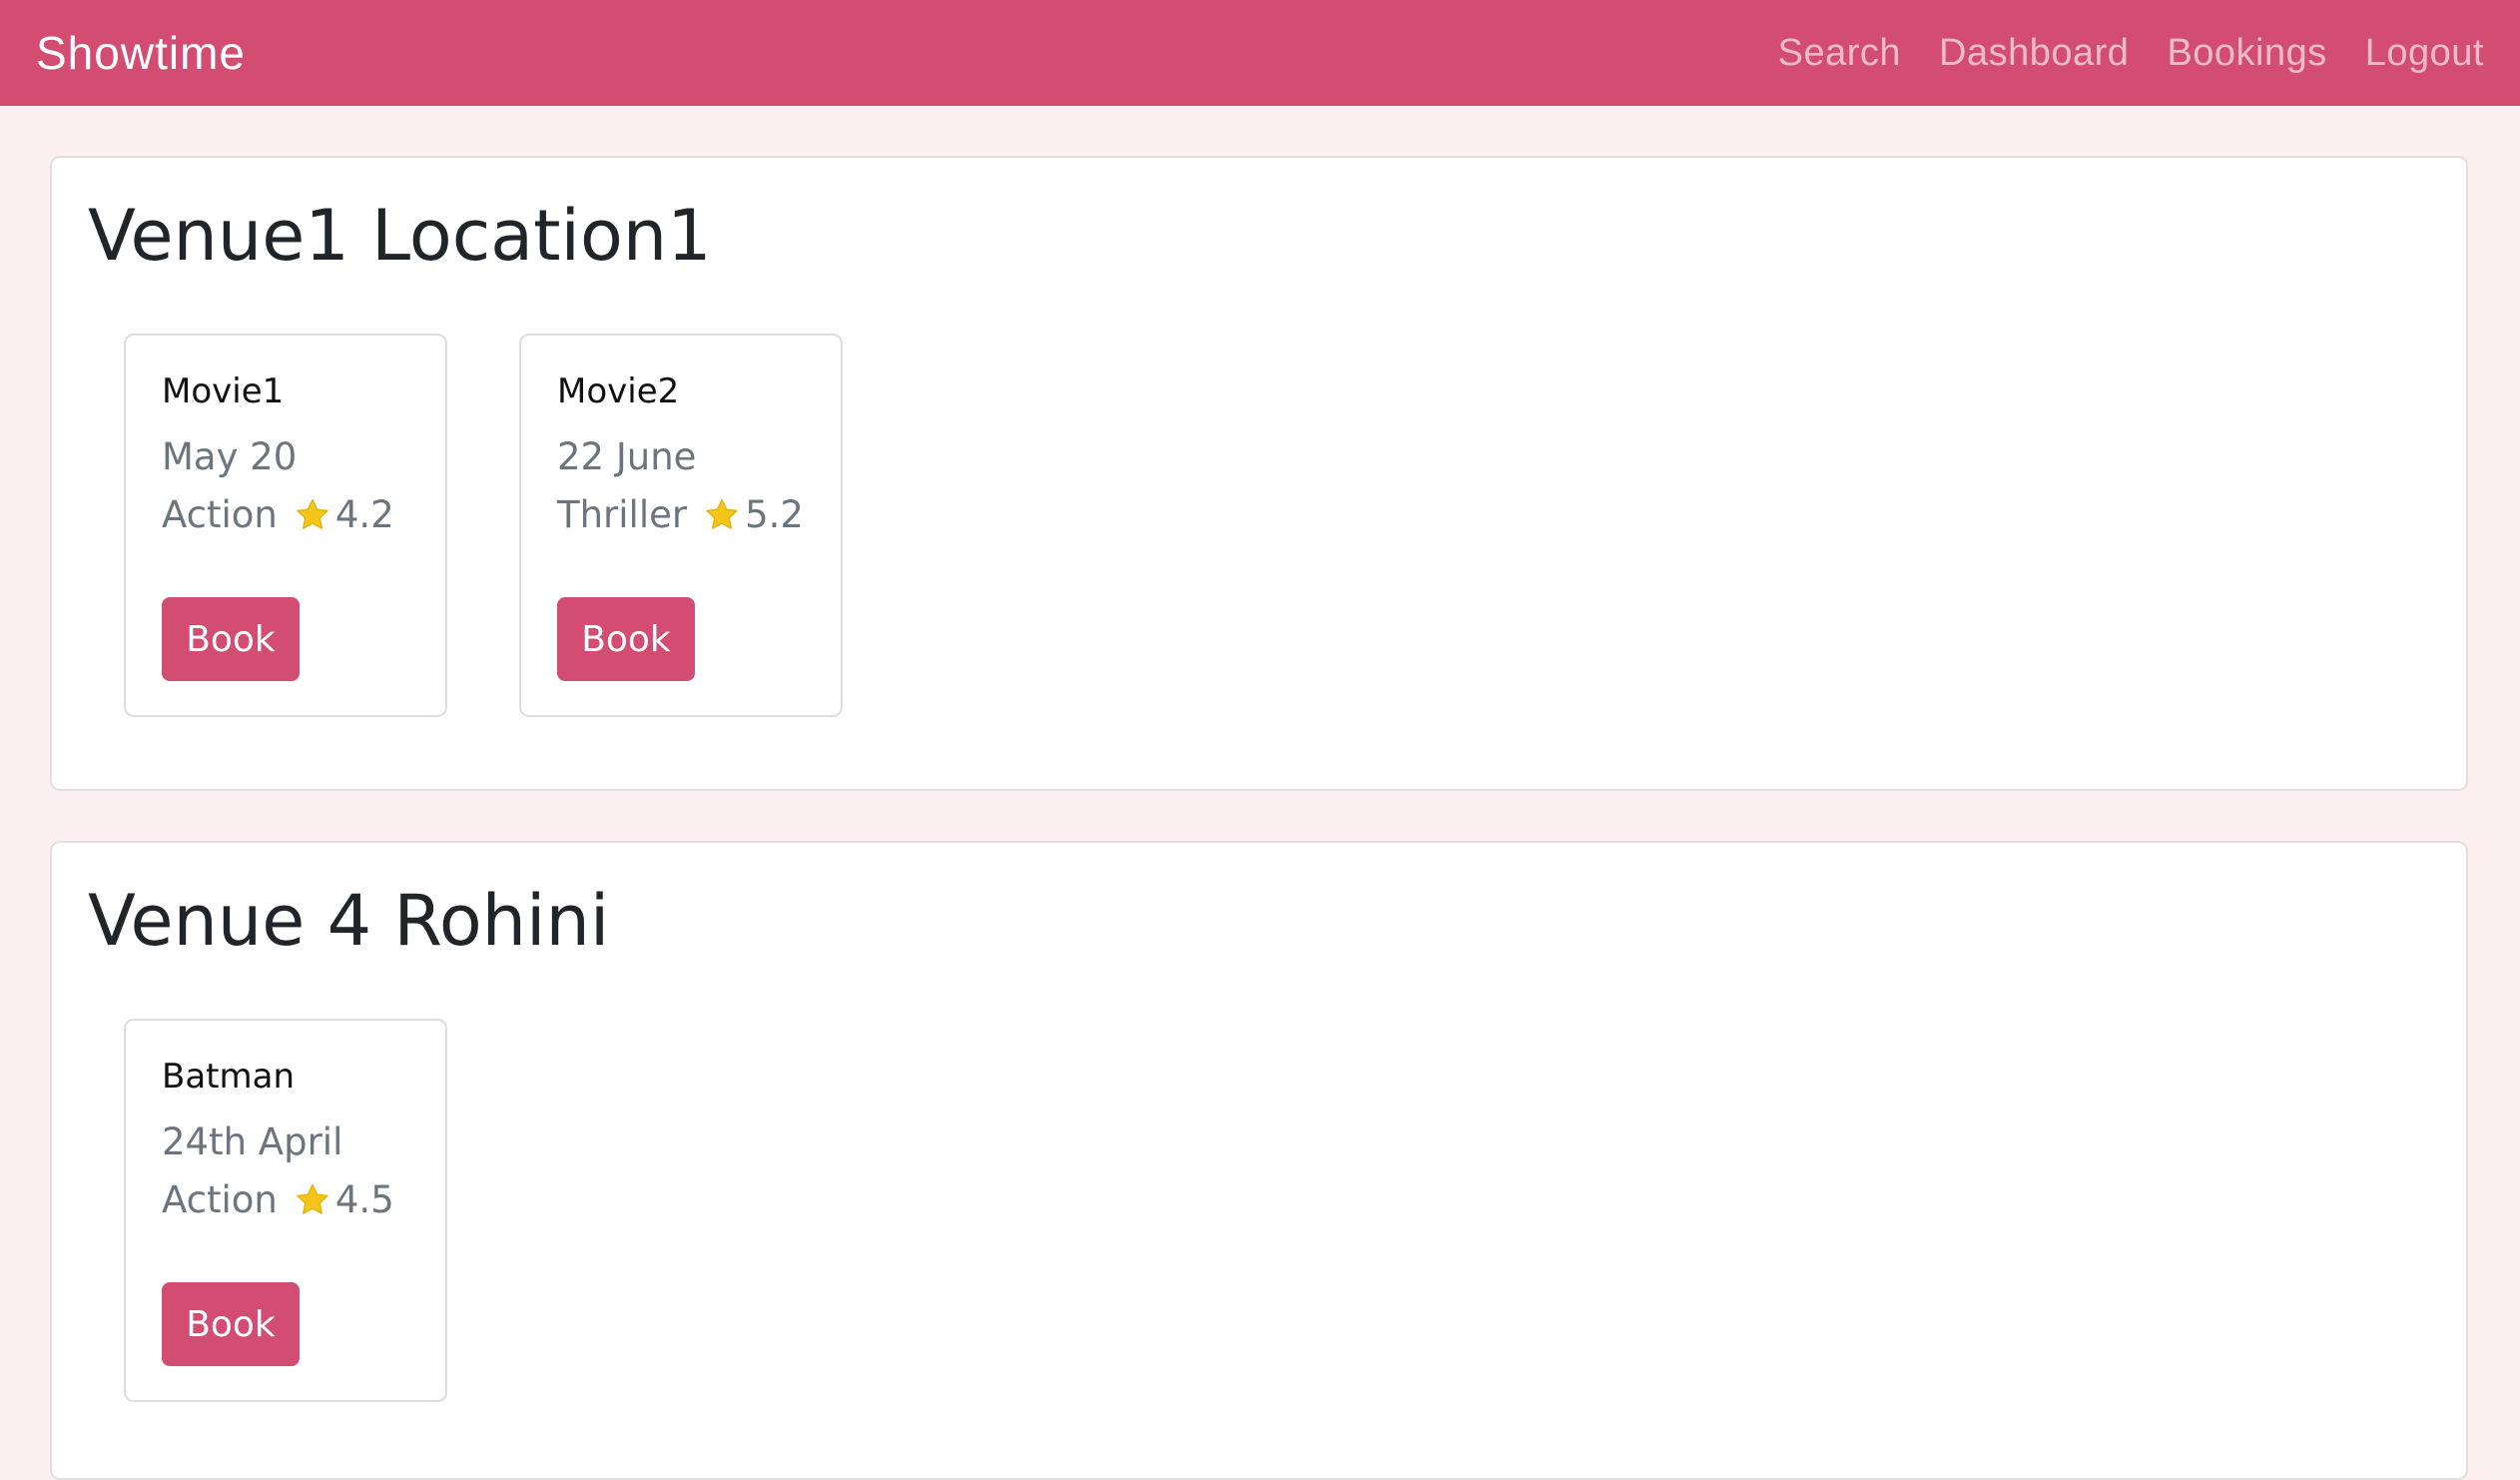  What do you see at coordinates (400, 236) in the screenshot?
I see `venue-title: Venue1 Location1` at bounding box center [400, 236].